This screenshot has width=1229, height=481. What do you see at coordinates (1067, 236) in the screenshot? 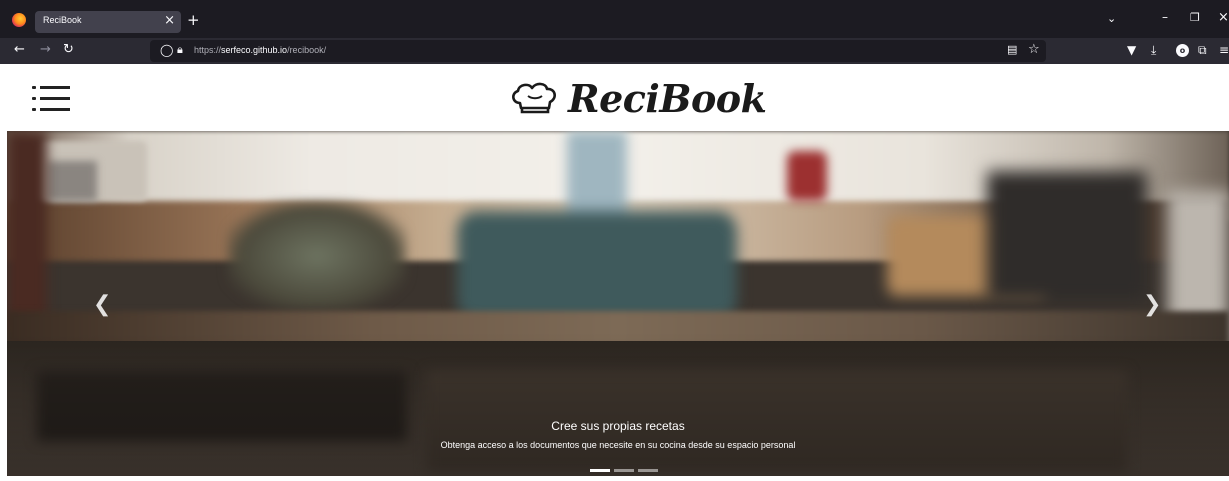
I see `background-appliance` at bounding box center [1067, 236].